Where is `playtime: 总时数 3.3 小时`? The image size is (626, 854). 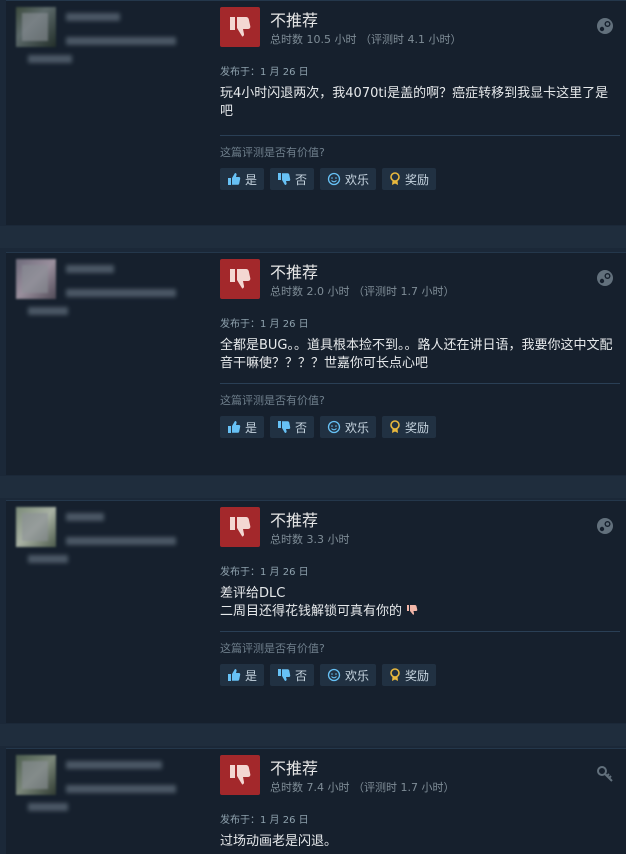
playtime: 总时数 3.3 小时 is located at coordinates (310, 539).